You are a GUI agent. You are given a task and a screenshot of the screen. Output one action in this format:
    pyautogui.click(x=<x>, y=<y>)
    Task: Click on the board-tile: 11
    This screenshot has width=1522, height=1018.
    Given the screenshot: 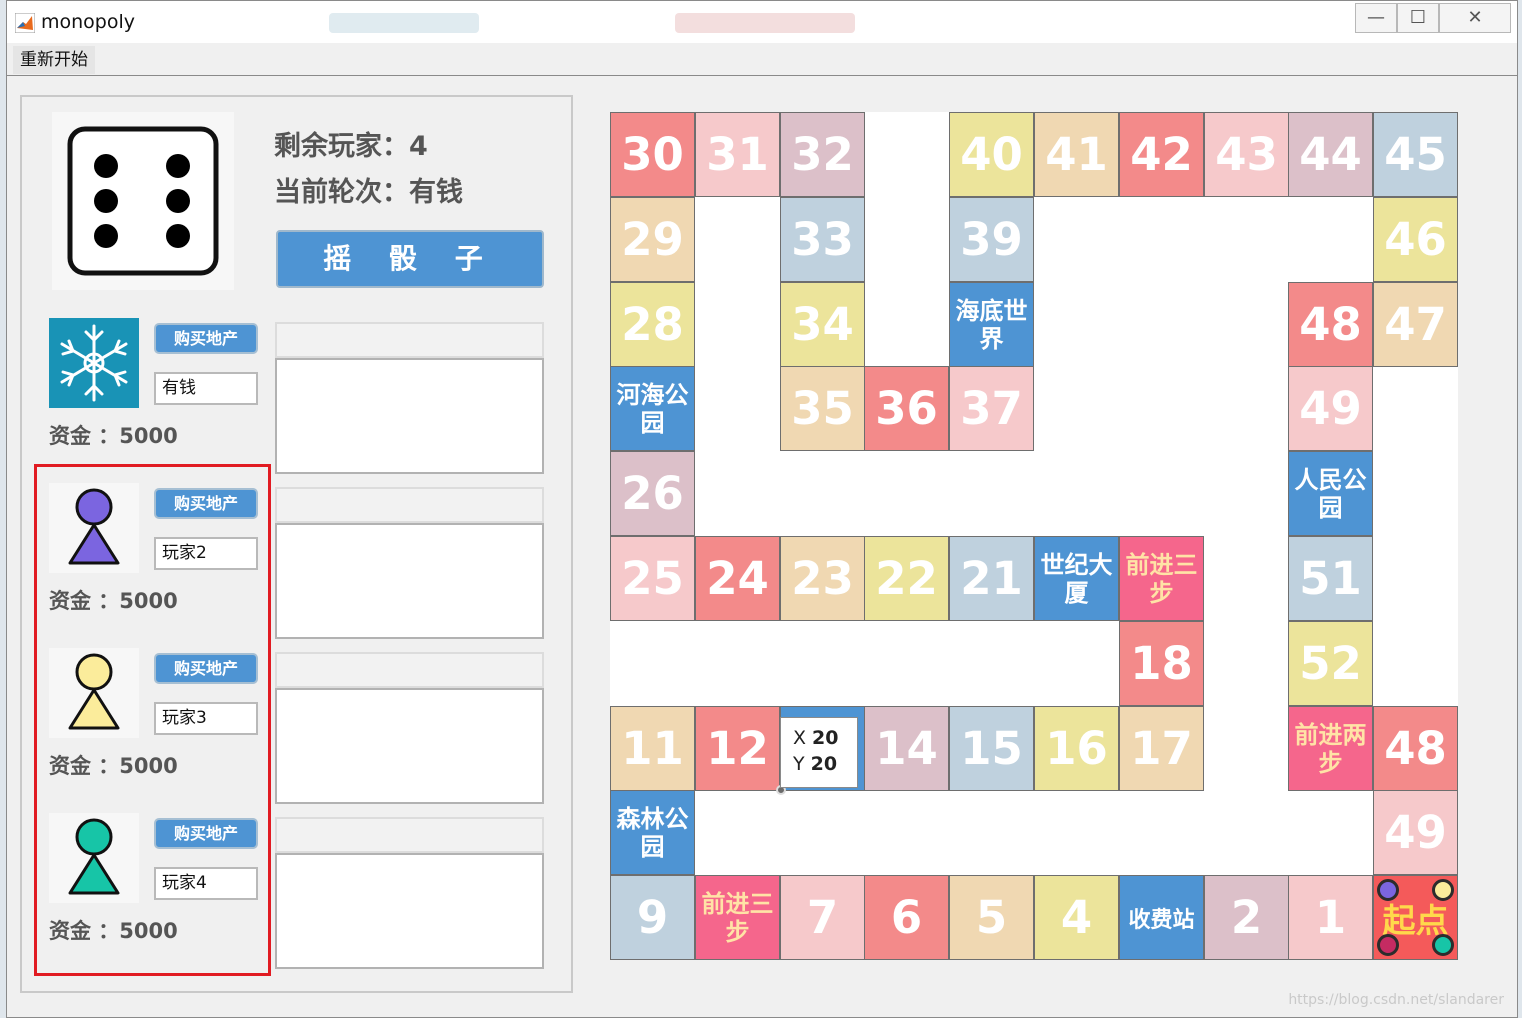 What is the action you would take?
    pyautogui.click(x=652, y=748)
    